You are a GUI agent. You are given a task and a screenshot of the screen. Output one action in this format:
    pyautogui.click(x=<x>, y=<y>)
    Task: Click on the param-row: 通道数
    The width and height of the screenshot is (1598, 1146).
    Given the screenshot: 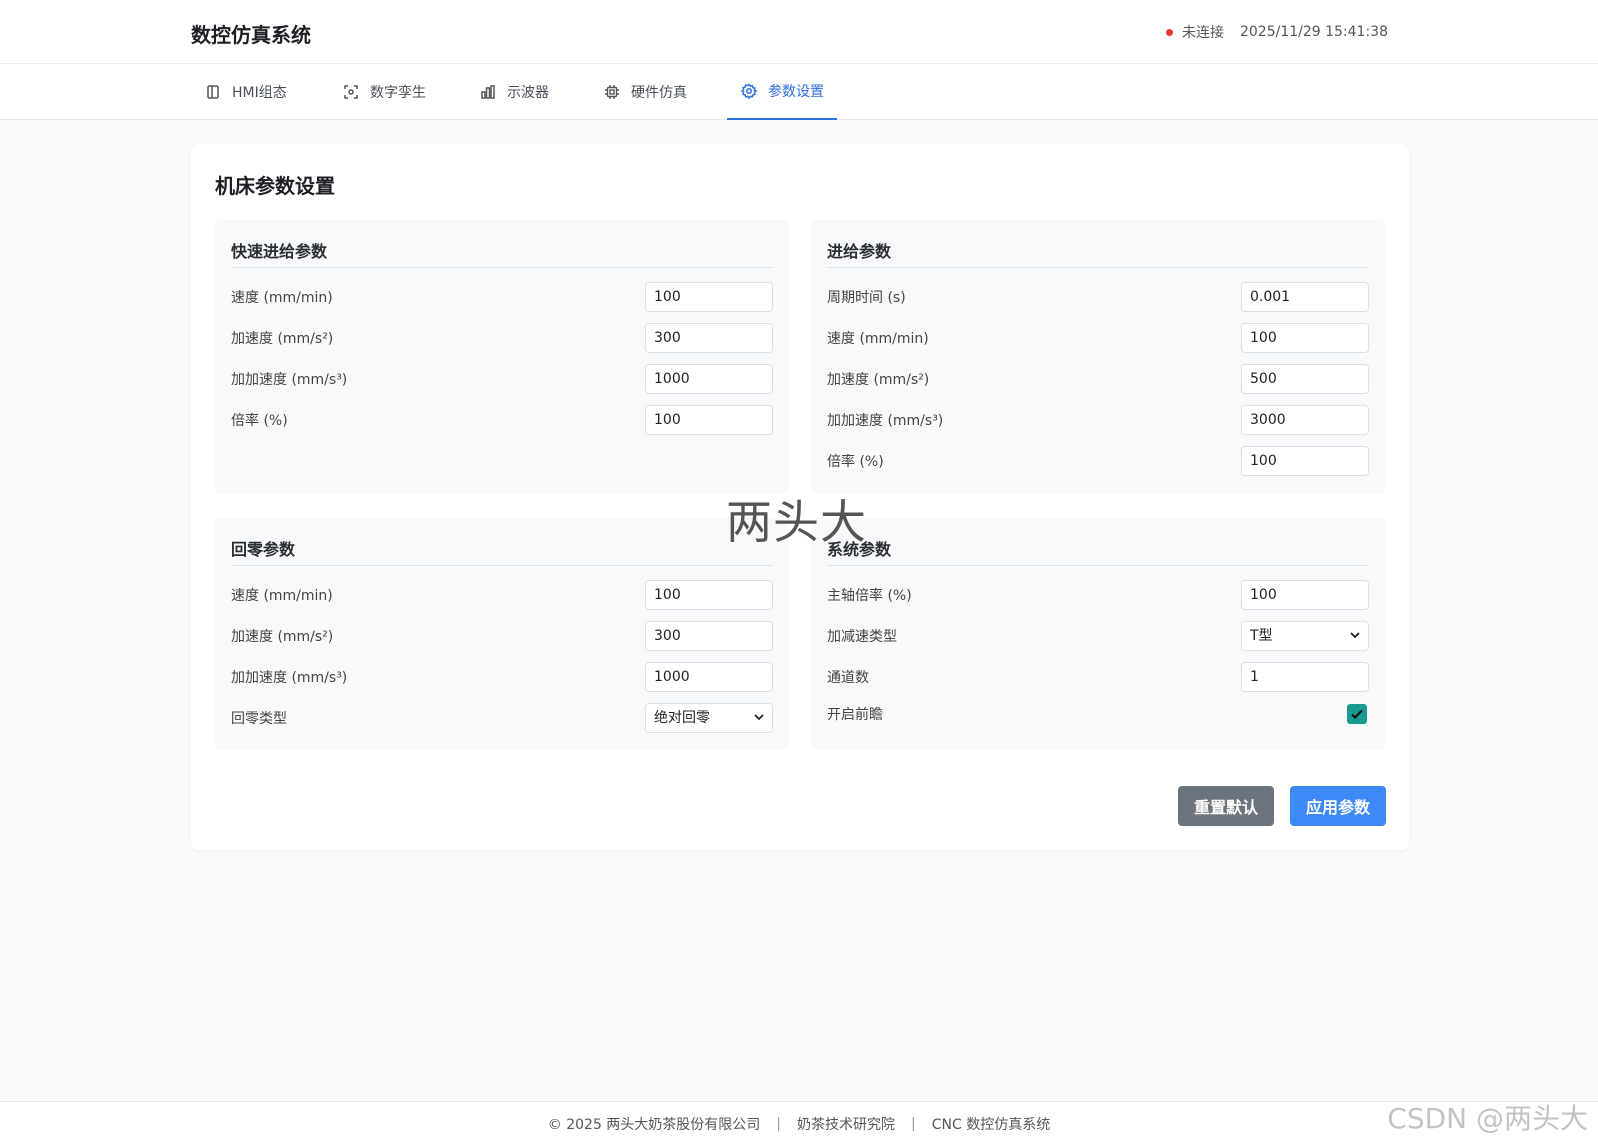 What is the action you would take?
    pyautogui.click(x=1098, y=677)
    